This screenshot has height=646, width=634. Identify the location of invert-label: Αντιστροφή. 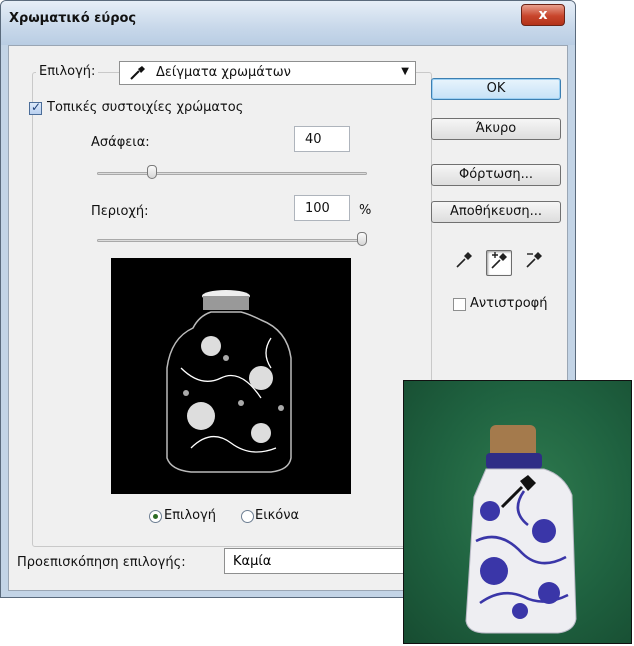
(509, 303).